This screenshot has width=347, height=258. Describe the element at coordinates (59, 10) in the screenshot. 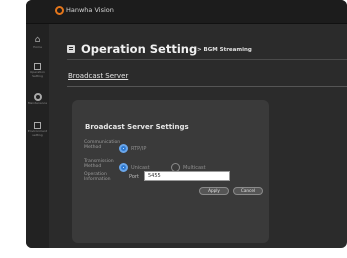

I see `brand-logo-icon` at that location.